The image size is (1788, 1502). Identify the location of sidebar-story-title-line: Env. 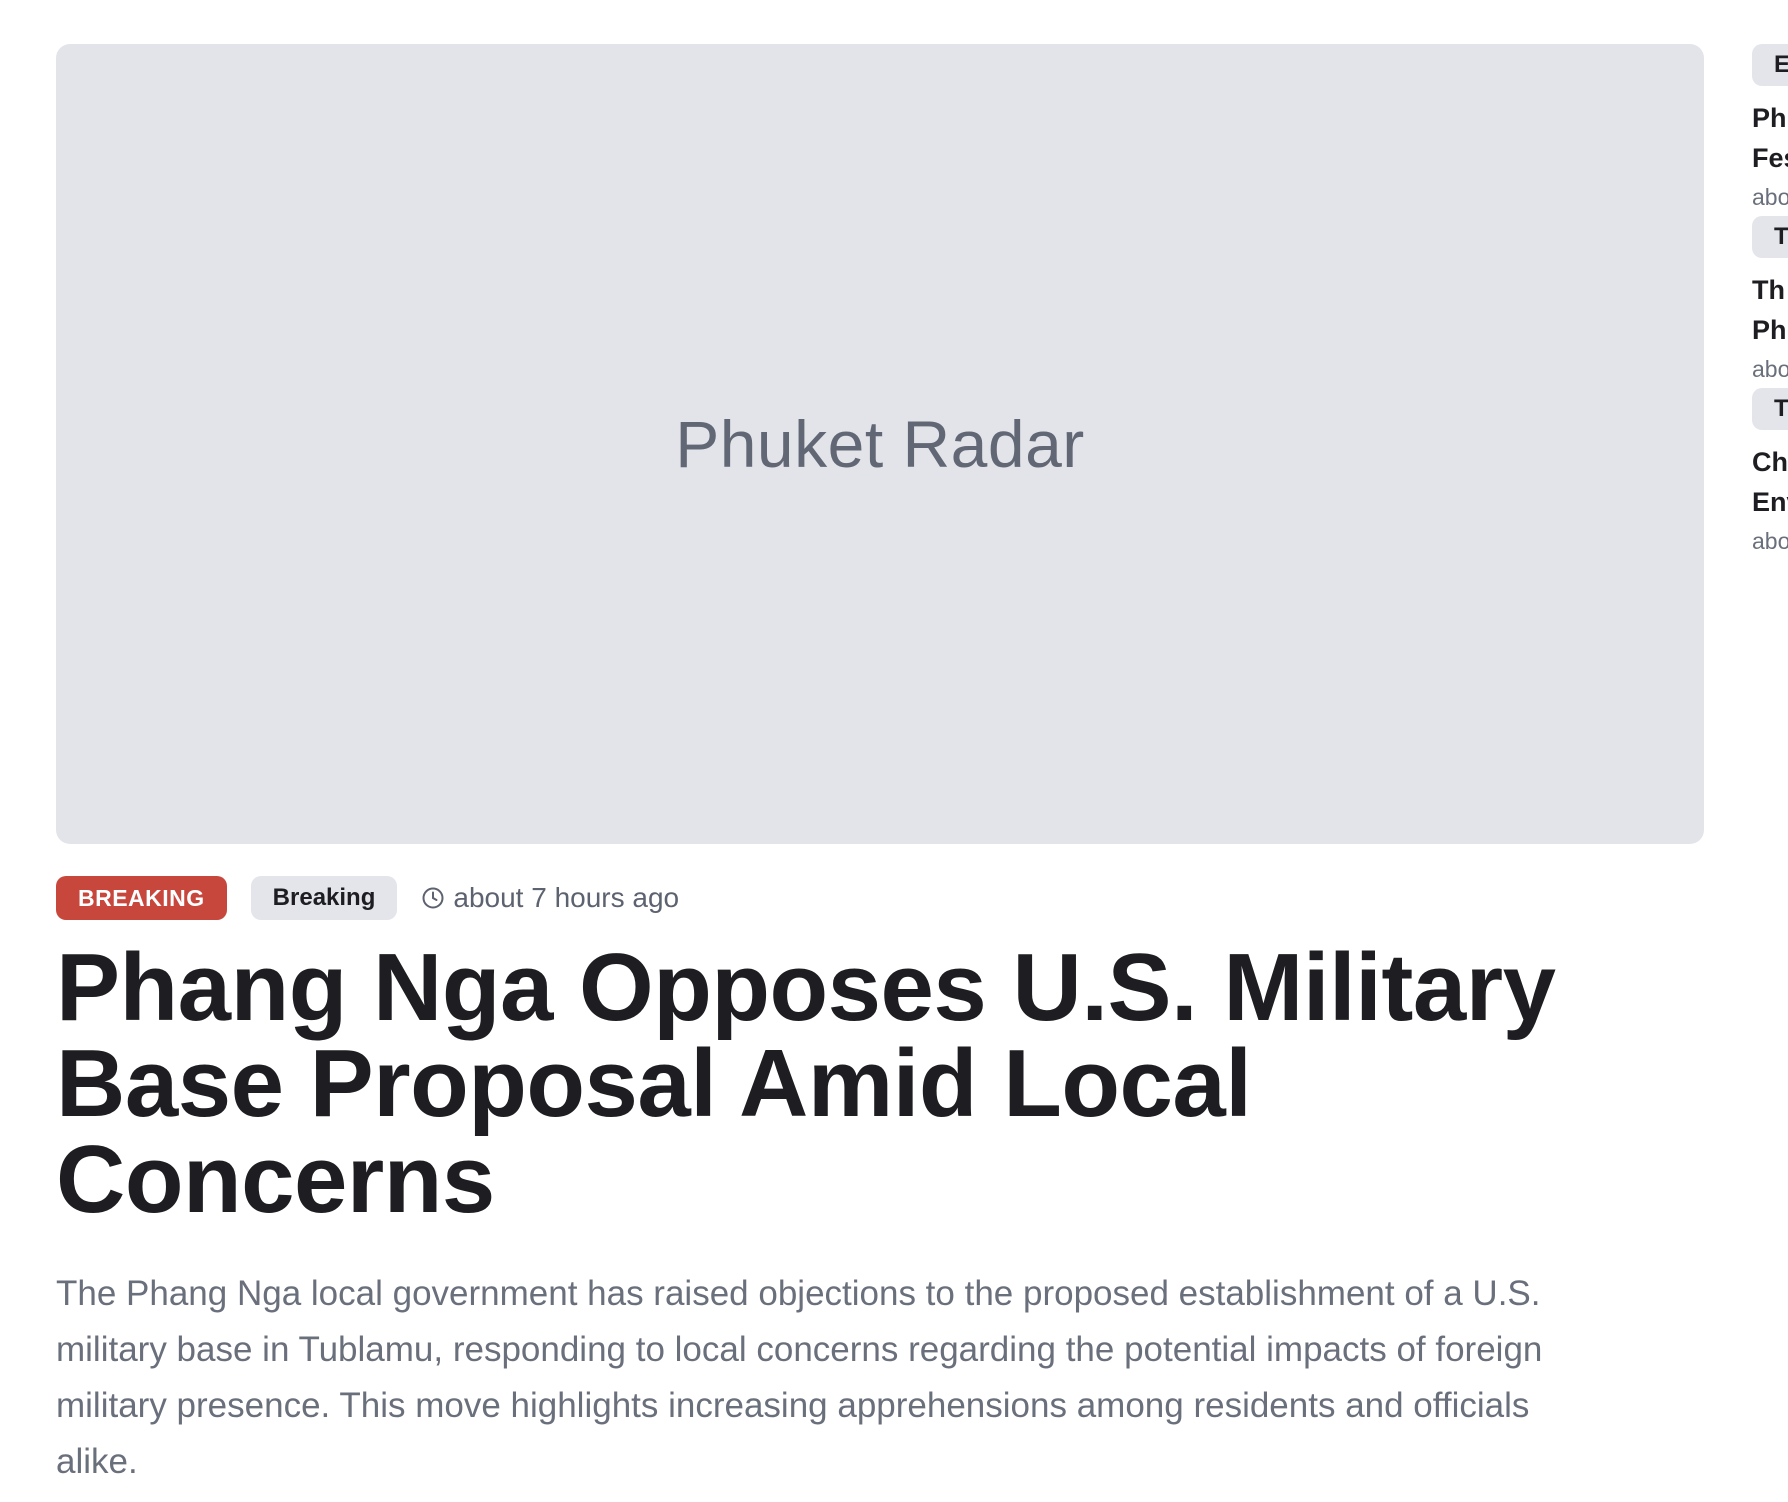
(1770, 502).